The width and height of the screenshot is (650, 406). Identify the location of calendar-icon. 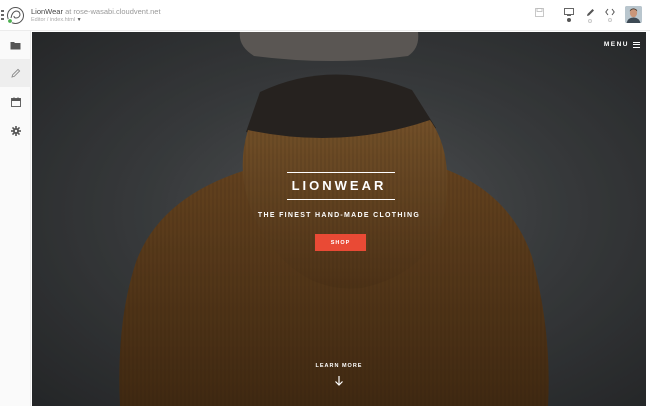
(15, 102).